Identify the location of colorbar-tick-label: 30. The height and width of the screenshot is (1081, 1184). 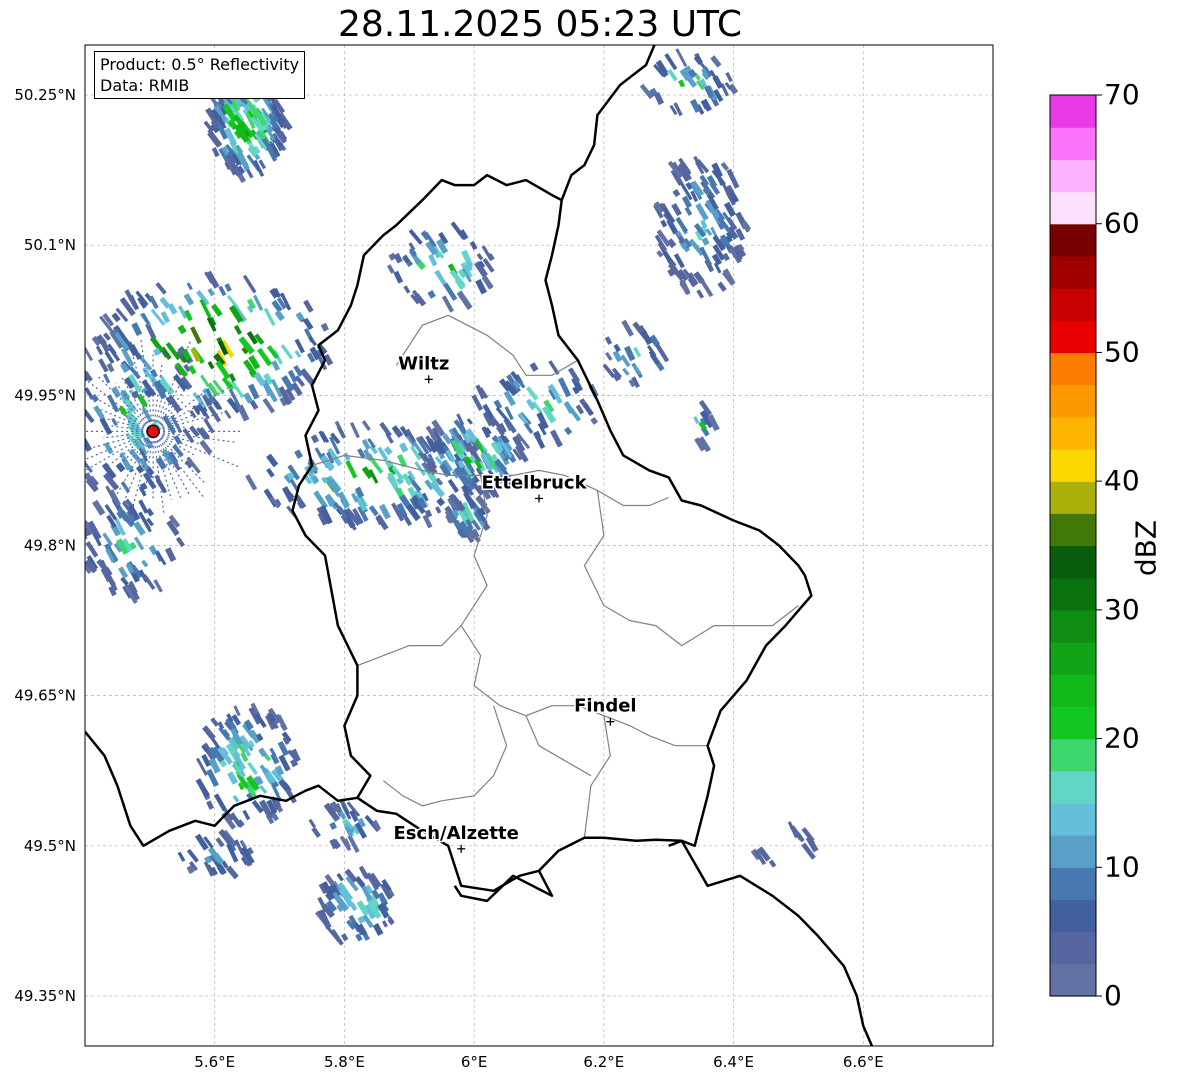
(1122, 609).